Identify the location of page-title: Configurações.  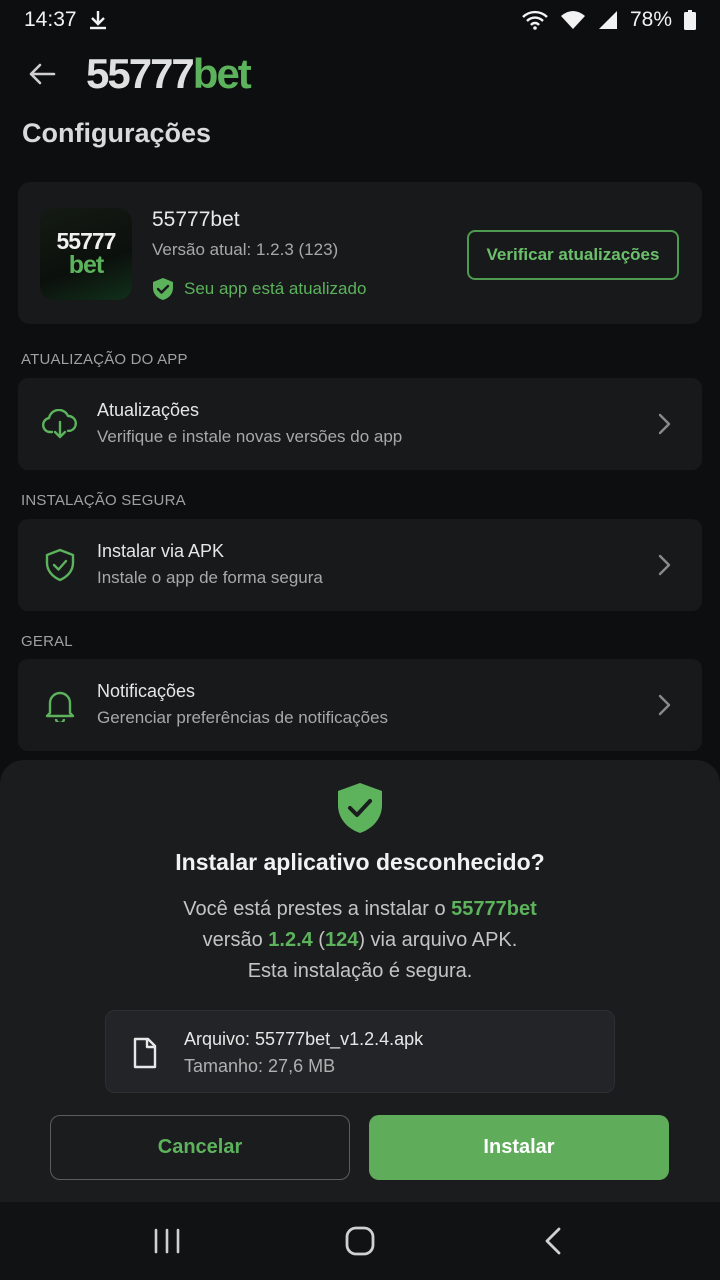
(117, 133).